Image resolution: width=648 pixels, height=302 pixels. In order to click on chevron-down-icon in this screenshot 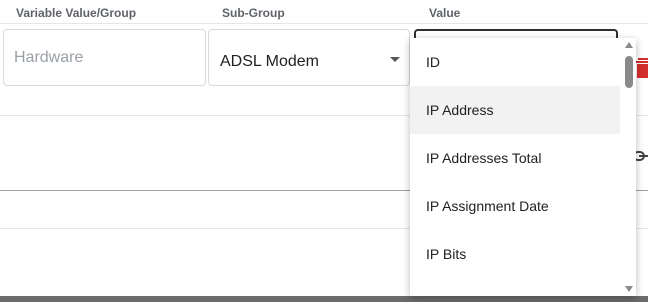, I will do `click(395, 59)`.